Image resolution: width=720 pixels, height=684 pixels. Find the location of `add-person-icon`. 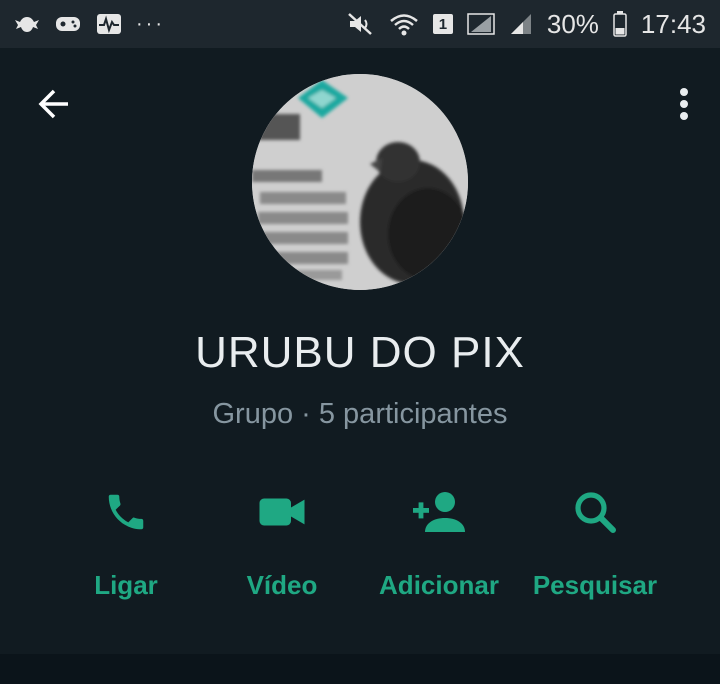

add-person-icon is located at coordinates (439, 512).